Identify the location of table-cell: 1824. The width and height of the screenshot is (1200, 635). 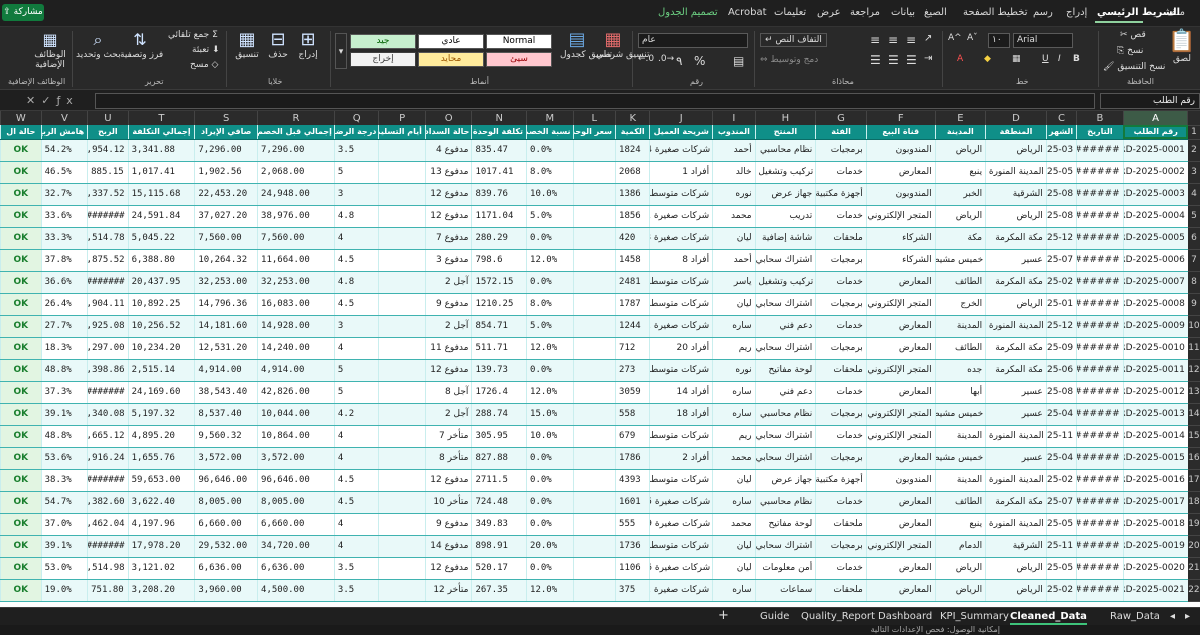
(632, 150).